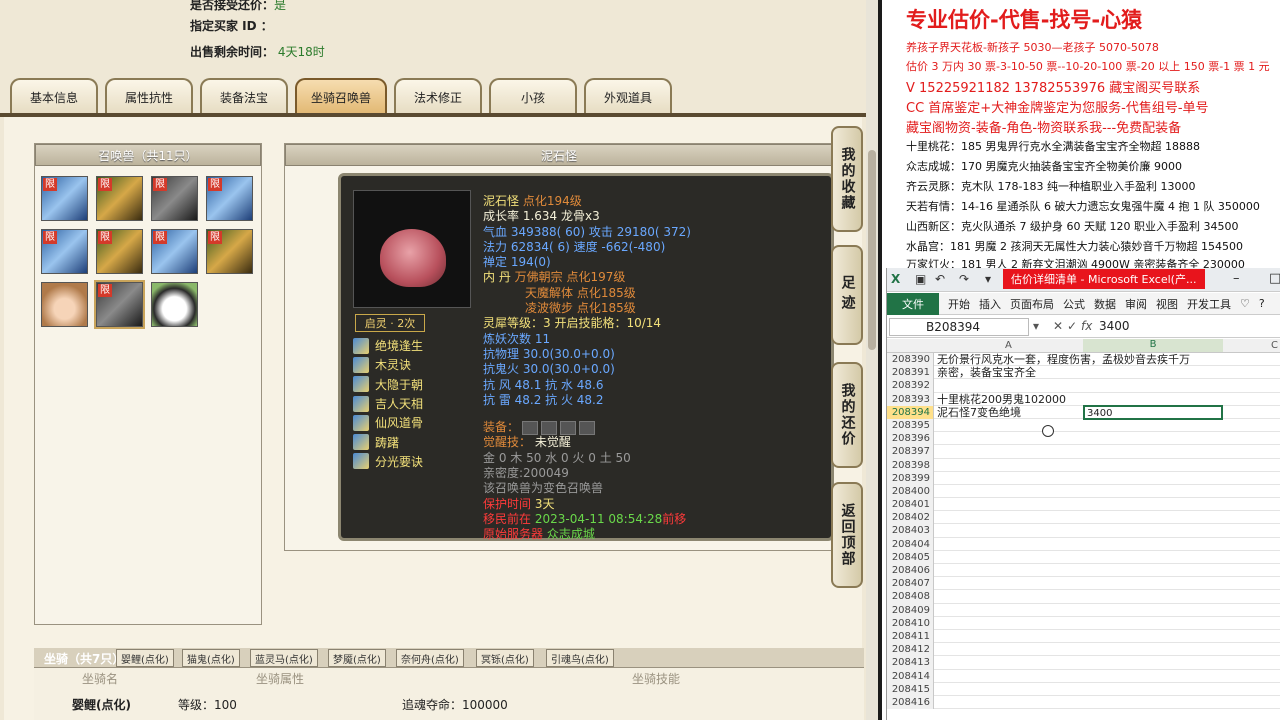 The image size is (1280, 720). Describe the element at coordinates (910, 571) in the screenshot. I see `row-number: 208406` at that location.